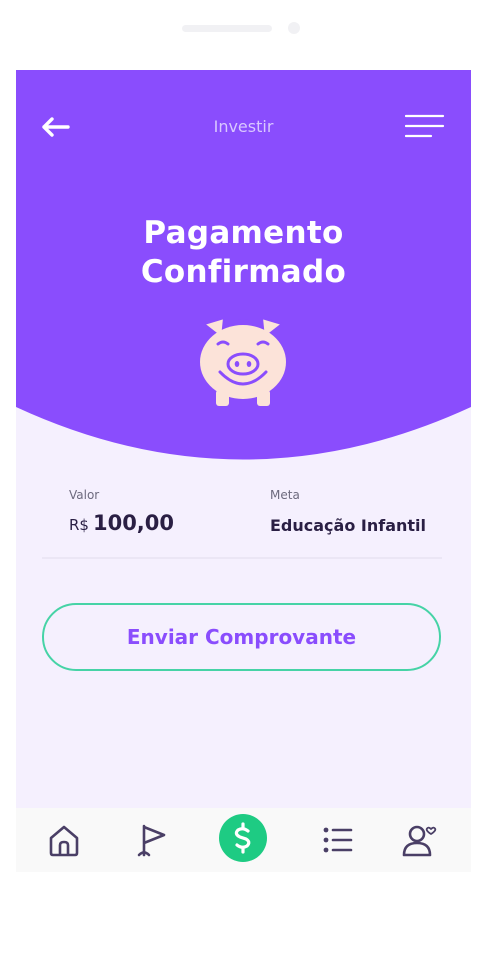  Describe the element at coordinates (338, 840) in the screenshot. I see `list-icon` at that location.